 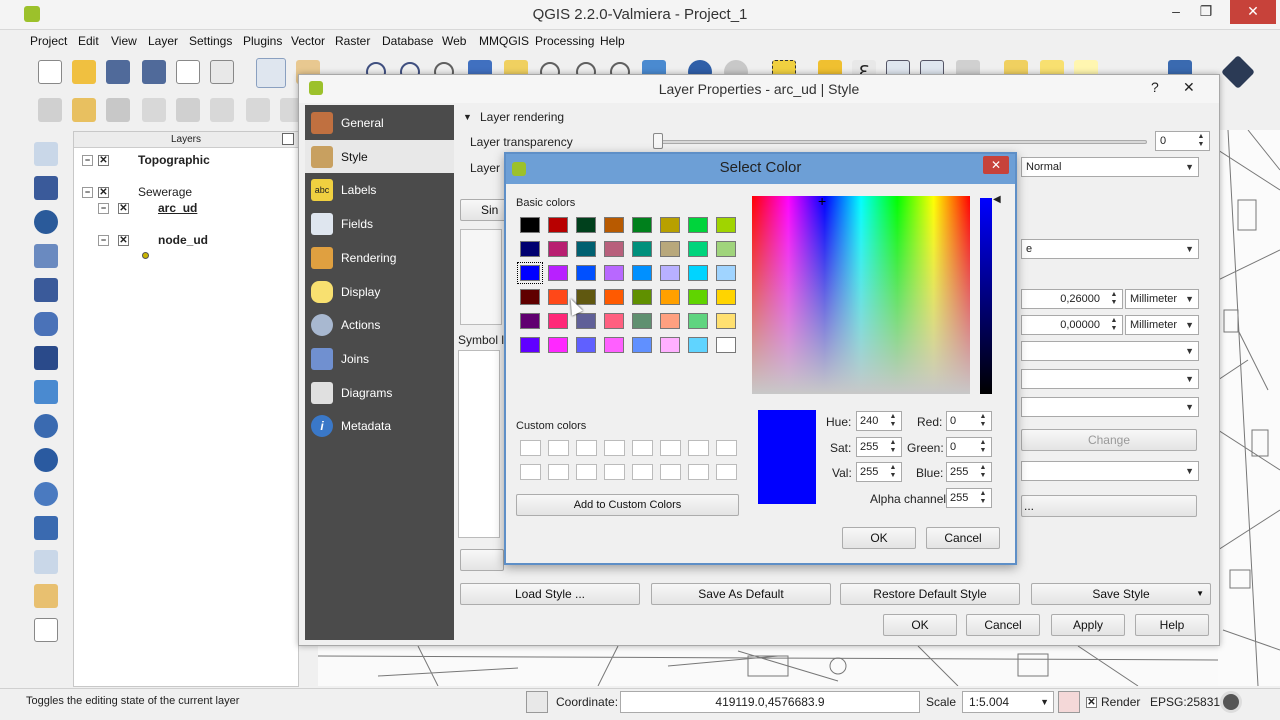 What do you see at coordinates (969, 498) in the screenshot?
I see `alpha-spinbox: 255 ▲ ▼` at bounding box center [969, 498].